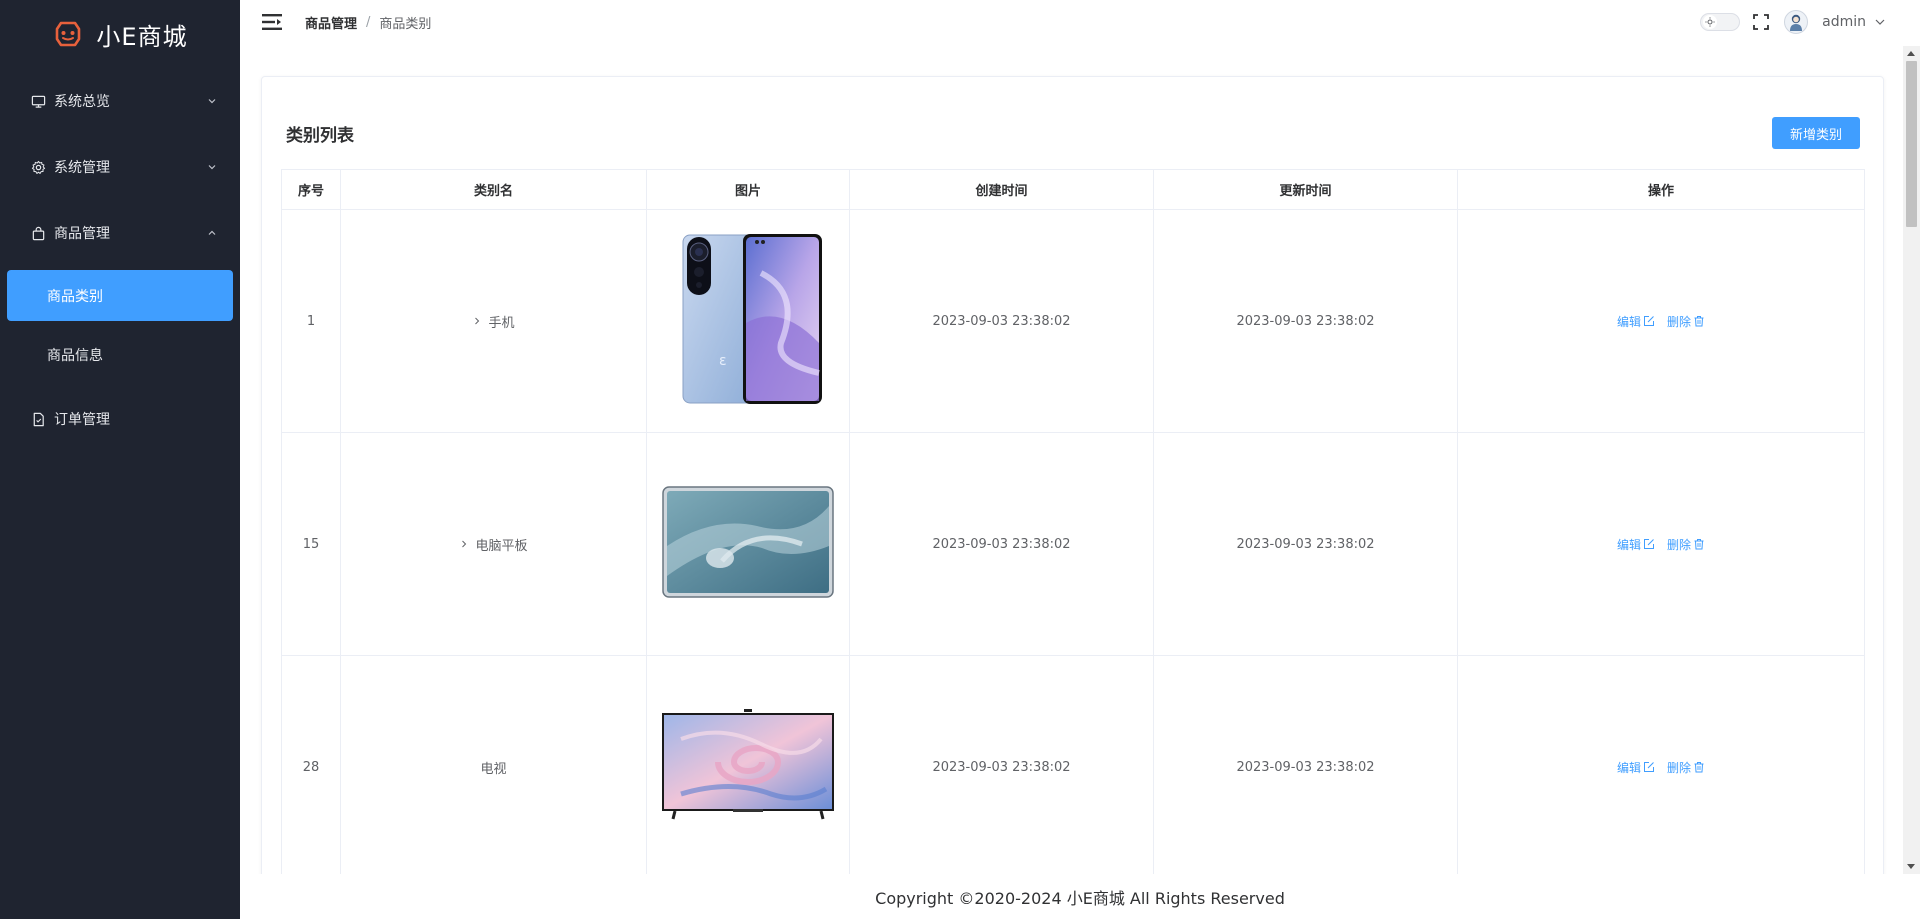  Describe the element at coordinates (501, 546) in the screenshot. I see `category-name: 电脑平板` at that location.